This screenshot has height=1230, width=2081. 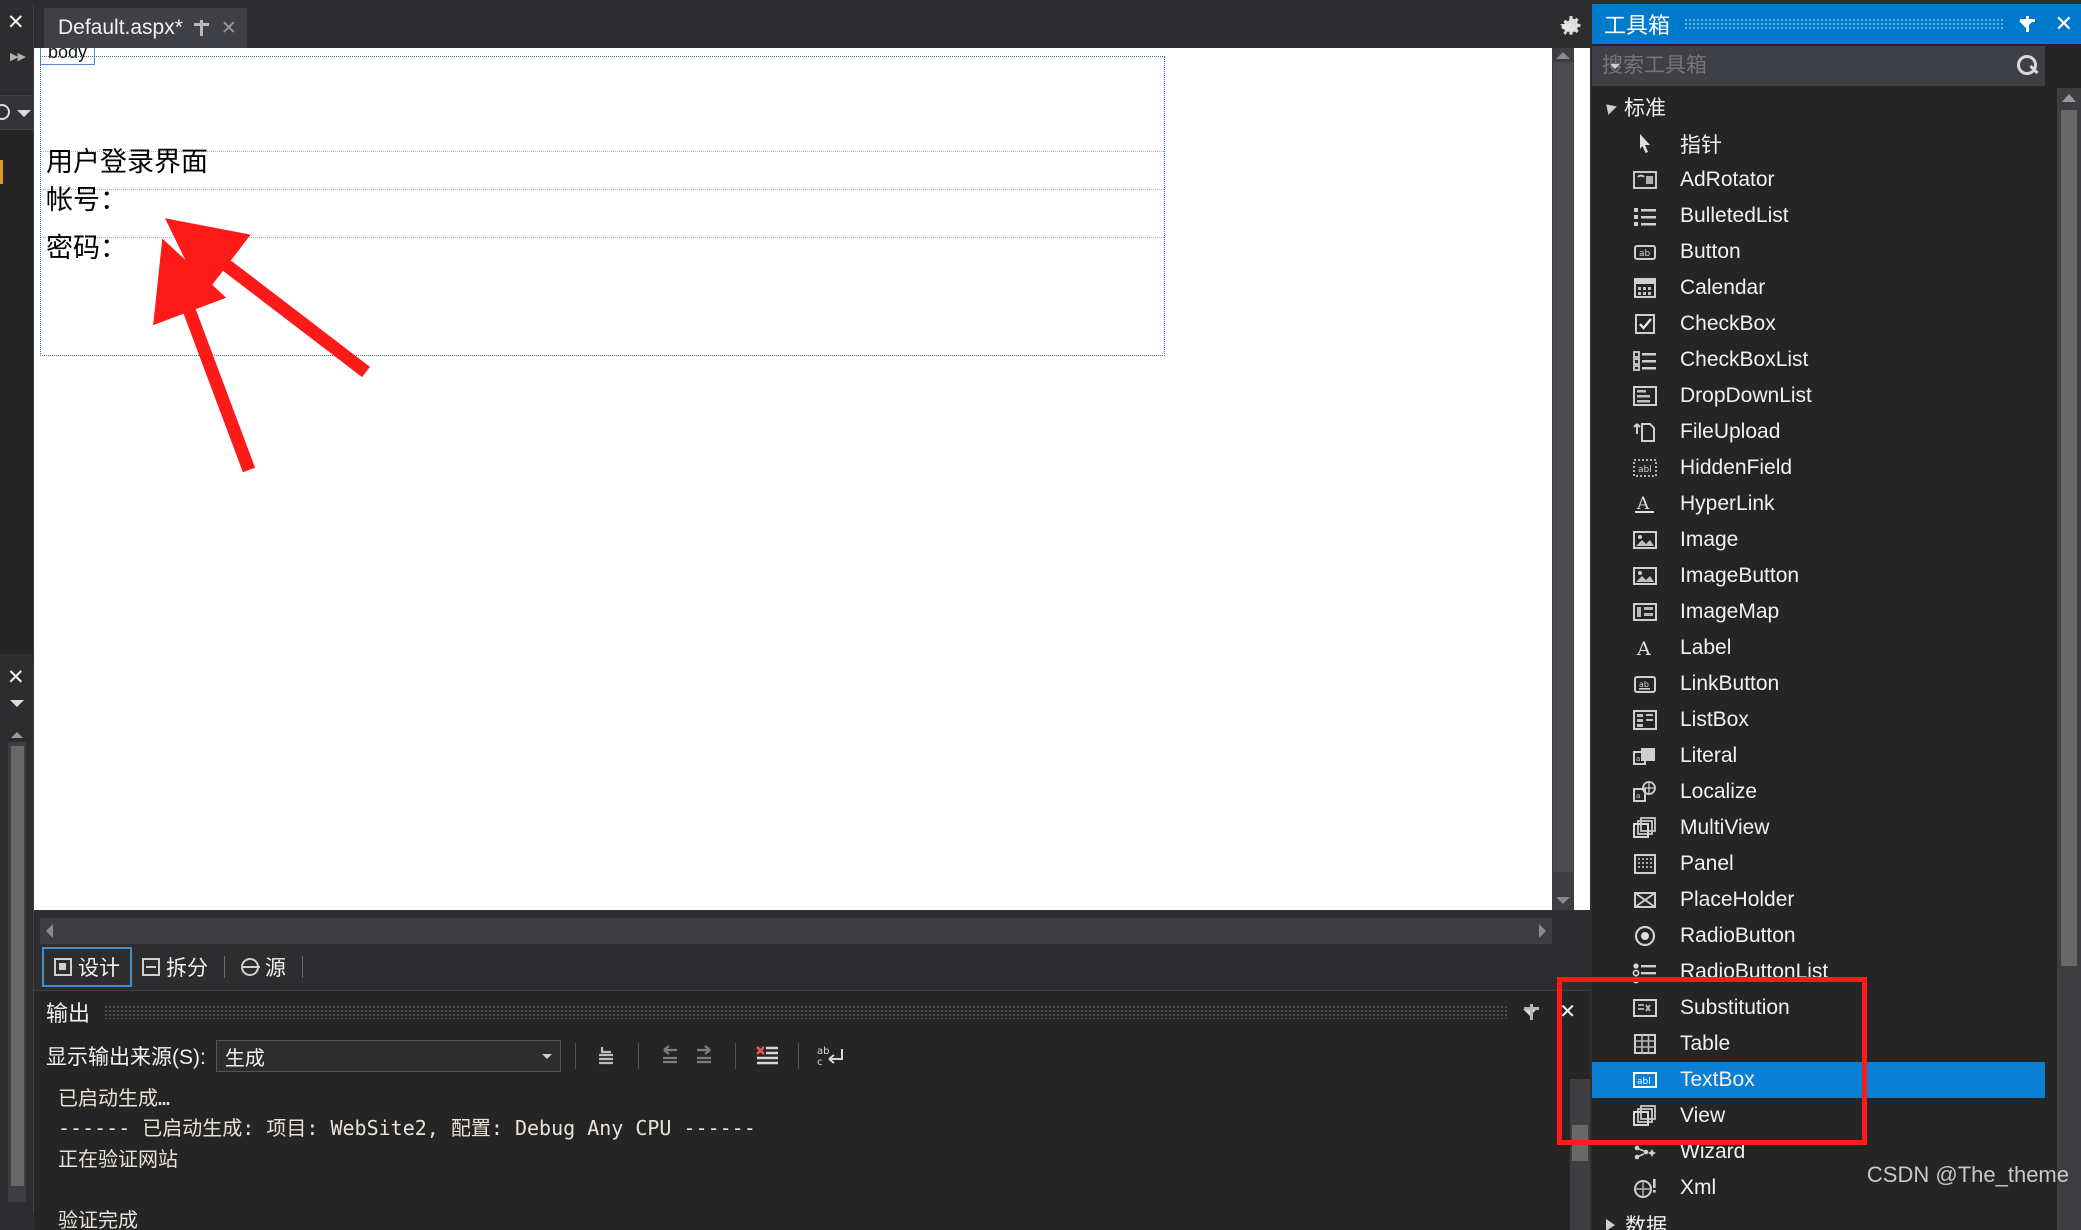 I want to click on gear-icon, so click(x=1571, y=27).